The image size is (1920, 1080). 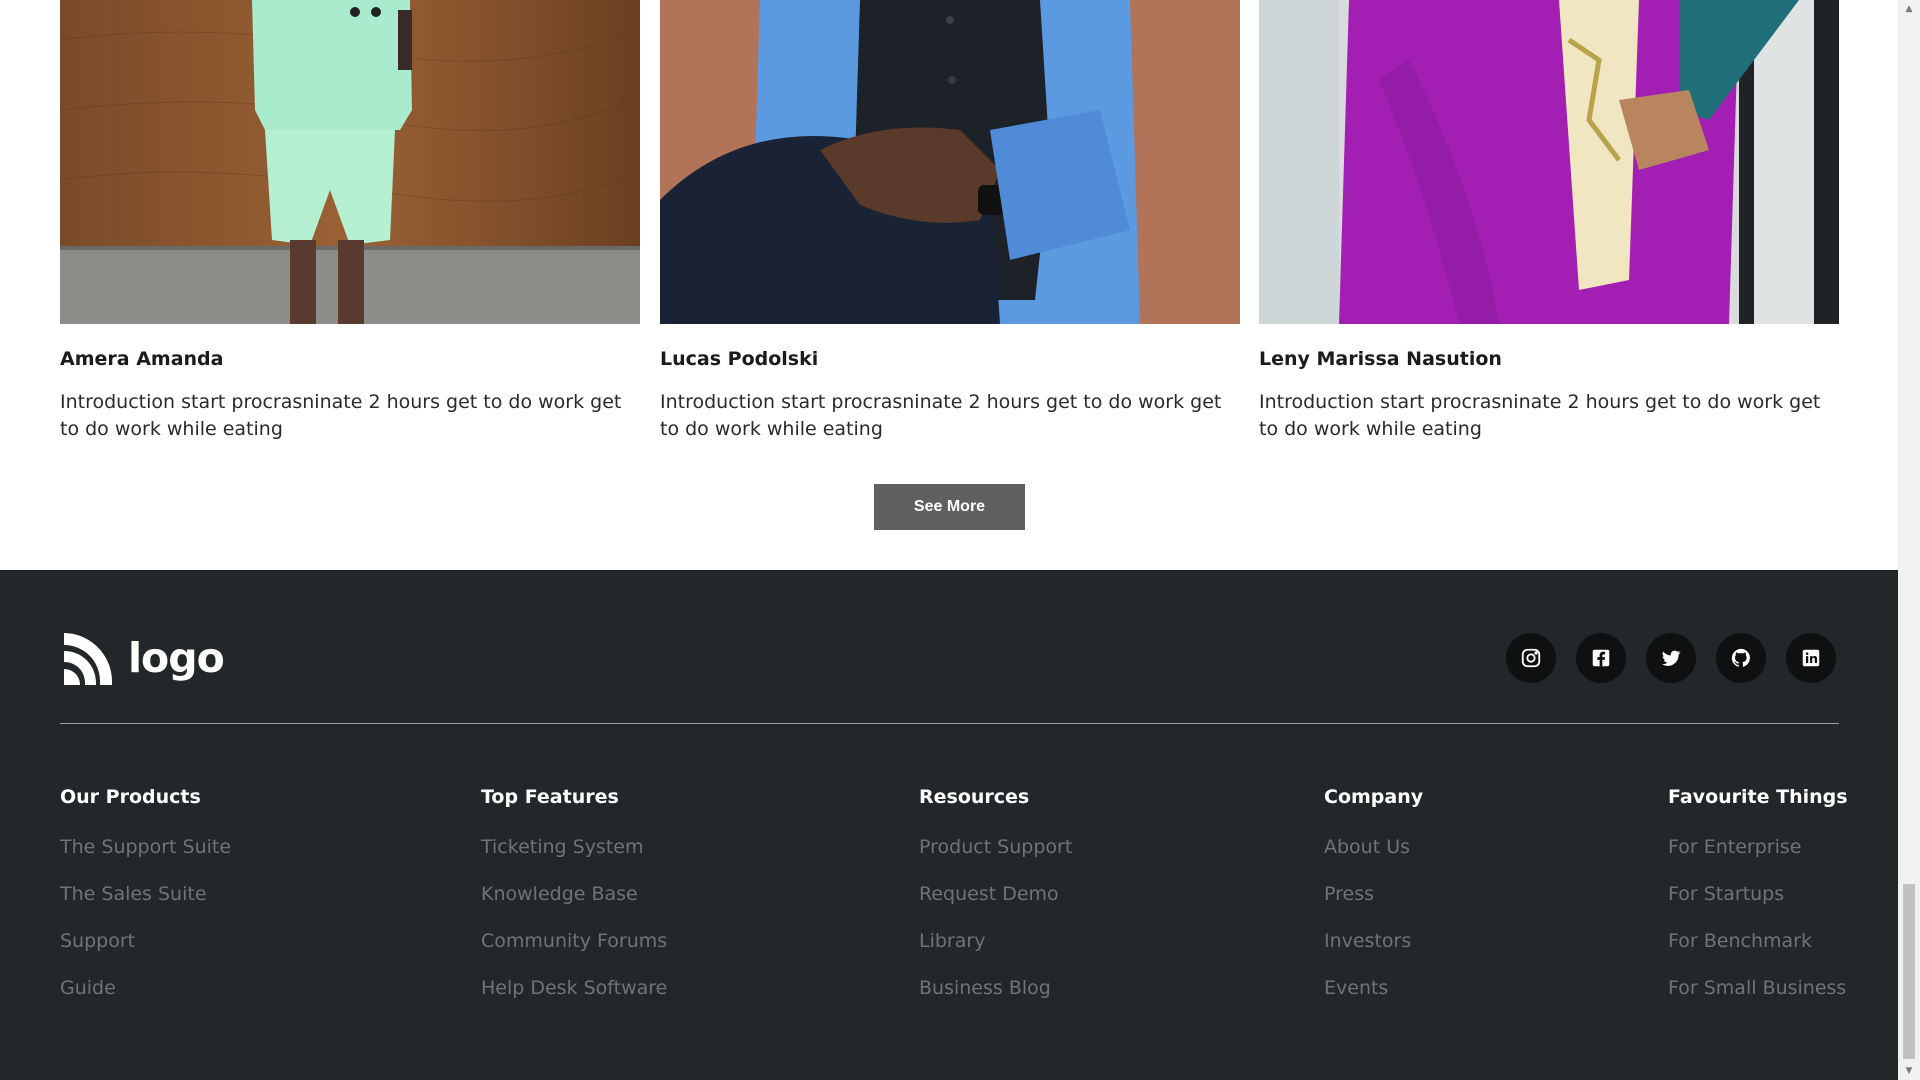 I want to click on footer-link: The Support Suite, so click(x=145, y=859).